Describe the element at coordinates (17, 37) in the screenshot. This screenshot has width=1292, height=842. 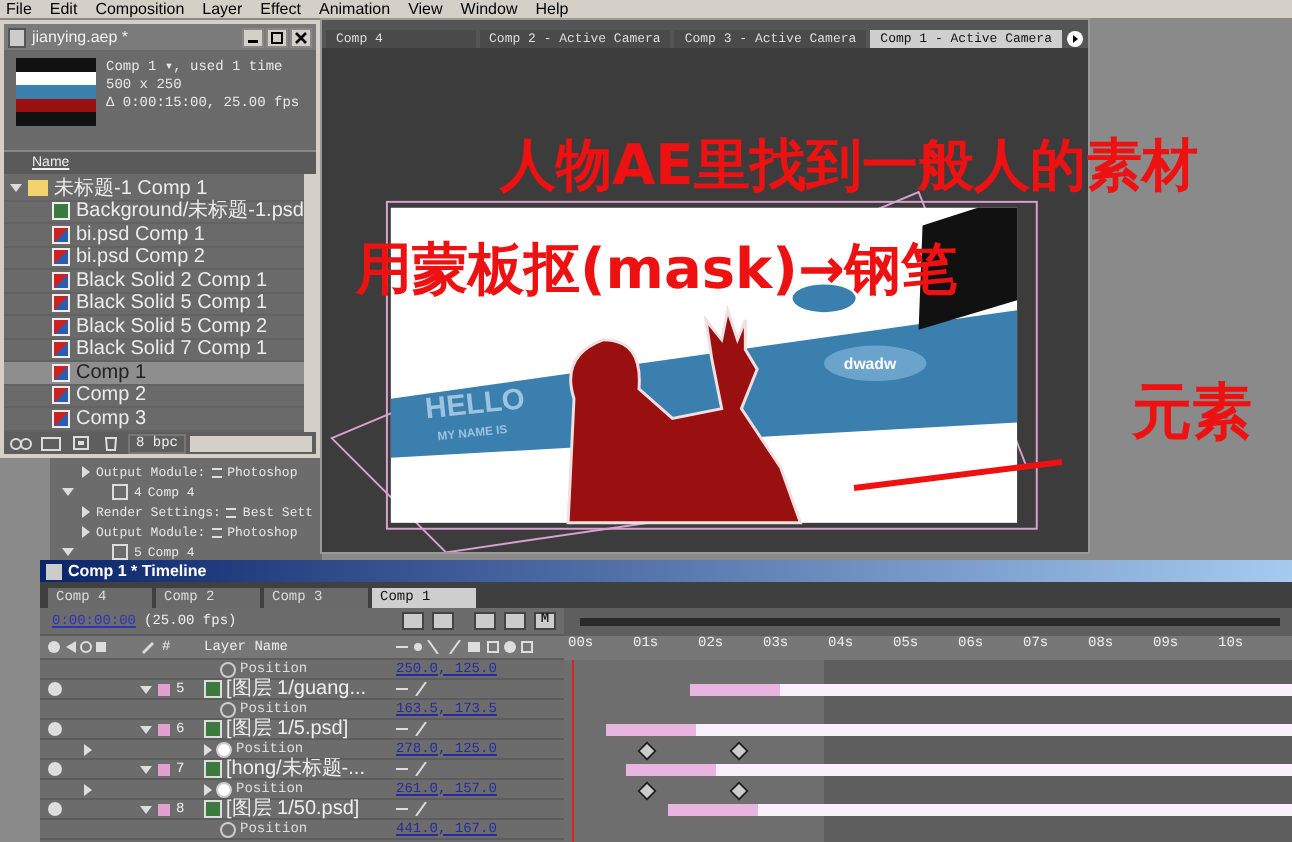
I see `project-file-icon` at that location.